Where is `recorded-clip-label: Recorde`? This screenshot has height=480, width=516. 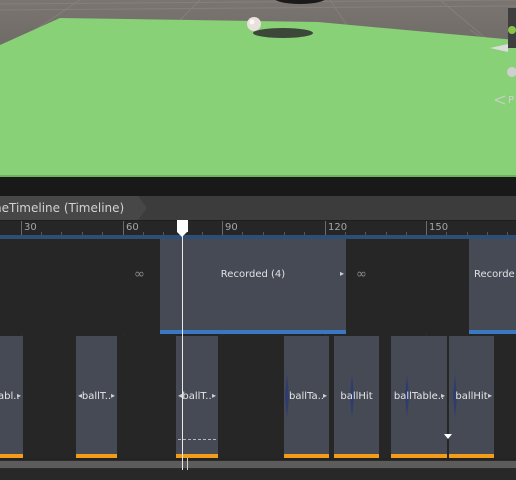 recorded-clip-label: Recorde is located at coordinates (494, 274).